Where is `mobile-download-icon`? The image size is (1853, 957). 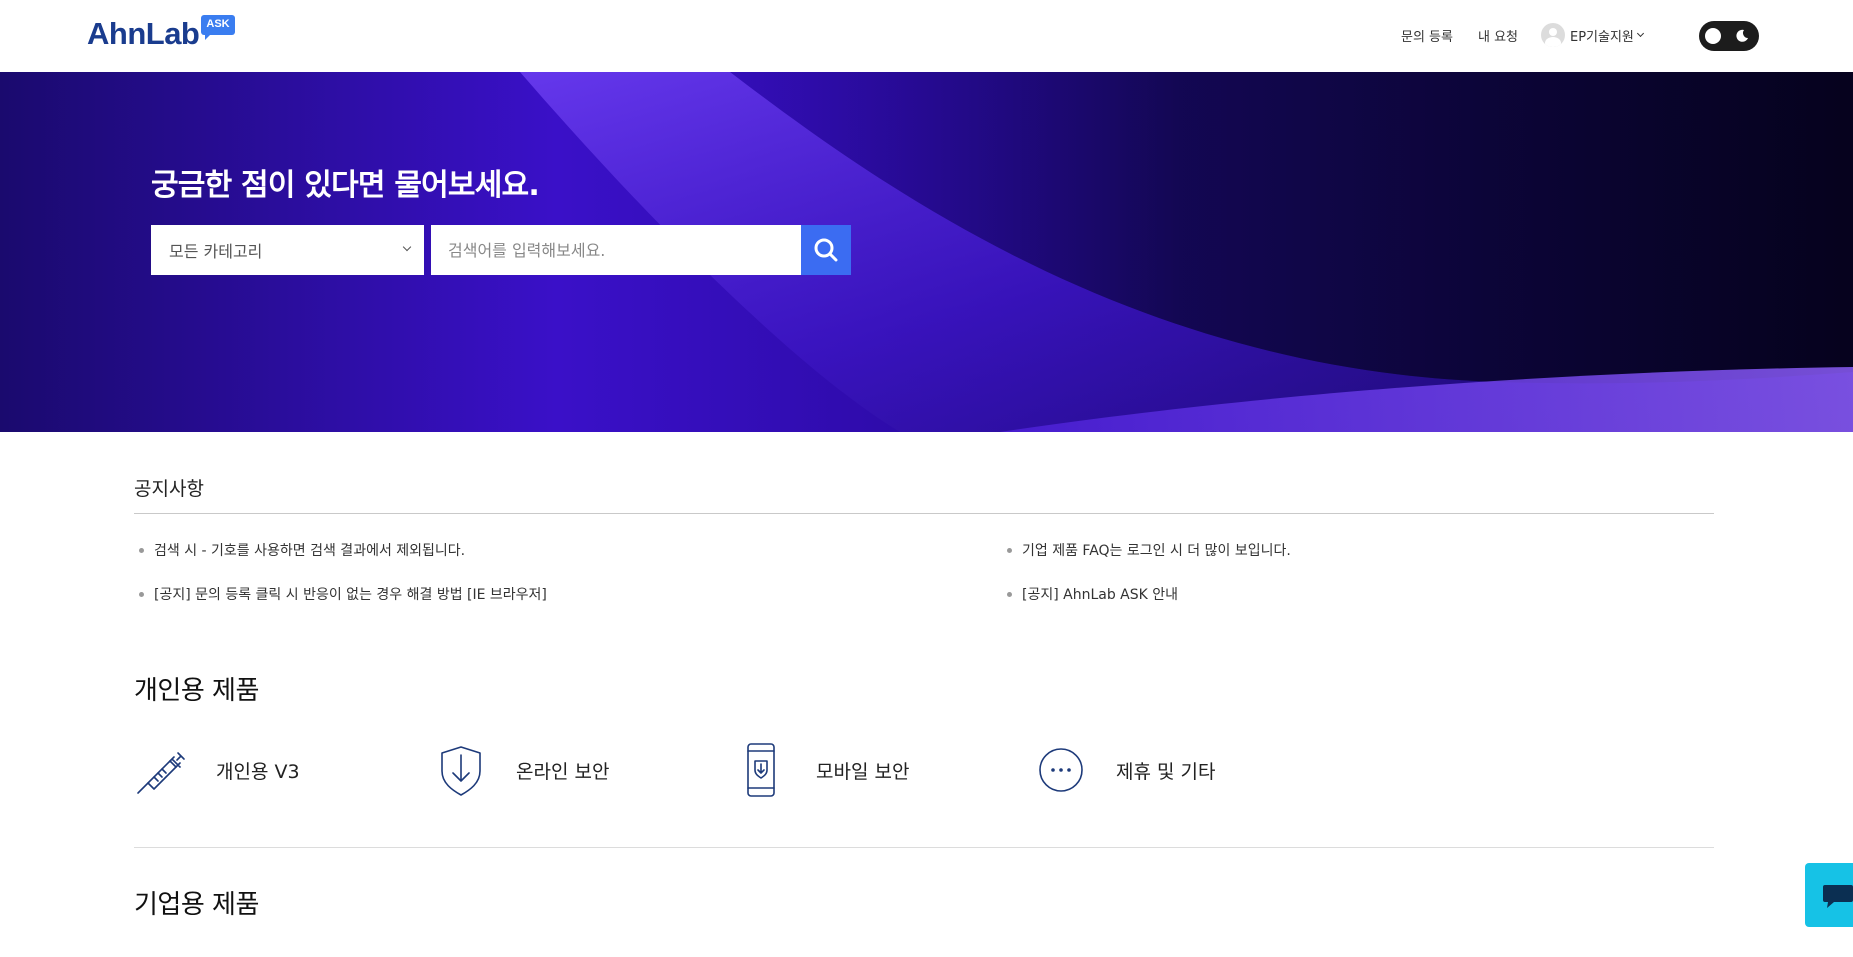 mobile-download-icon is located at coordinates (761, 770).